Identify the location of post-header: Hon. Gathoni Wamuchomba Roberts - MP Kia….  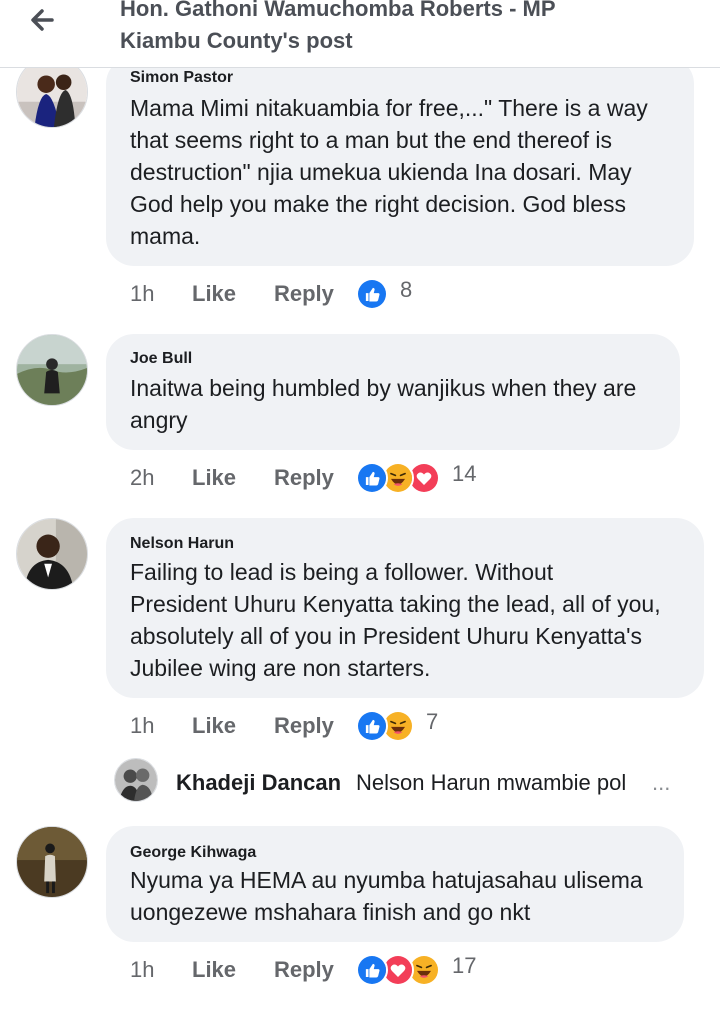
(360, 34).